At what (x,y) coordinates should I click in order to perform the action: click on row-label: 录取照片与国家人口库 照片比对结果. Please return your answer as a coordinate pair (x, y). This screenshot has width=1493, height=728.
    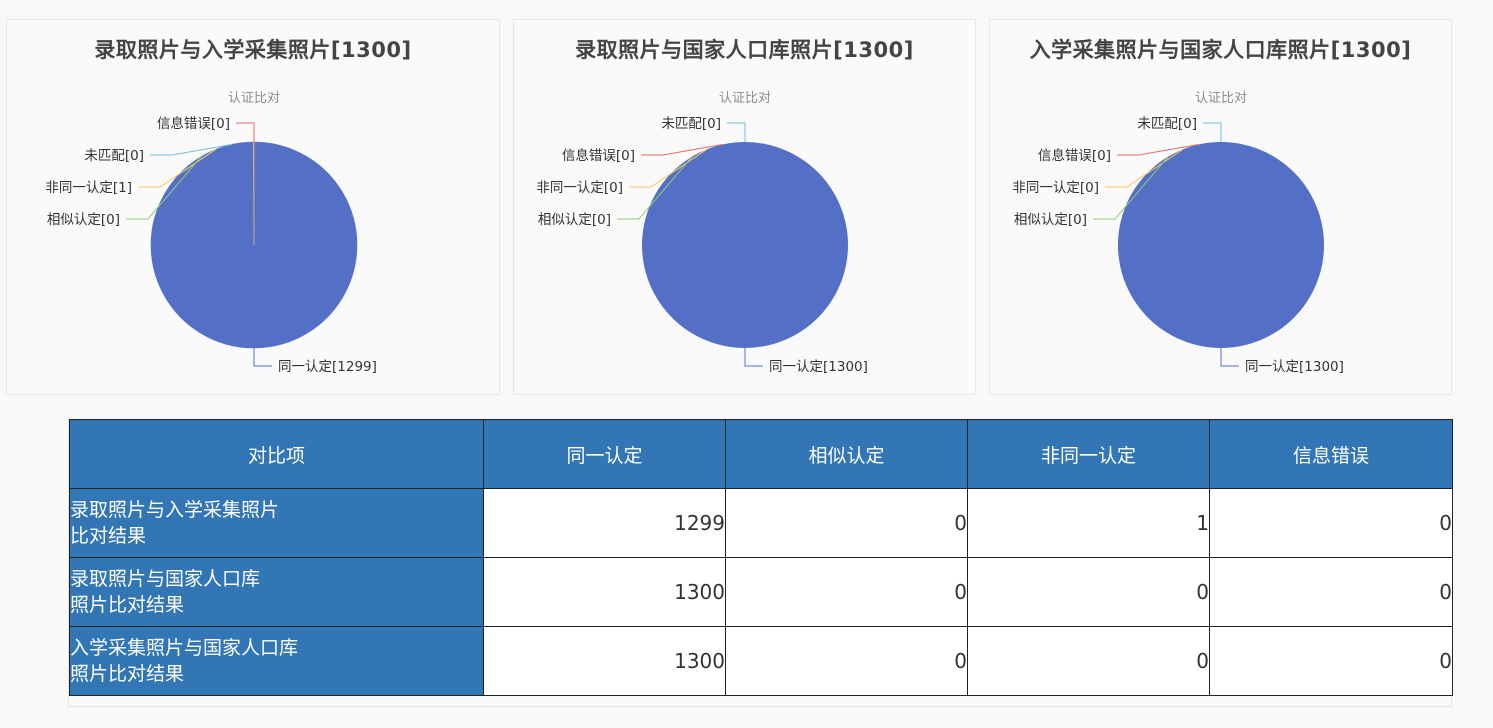
    Looking at the image, I should click on (276, 592).